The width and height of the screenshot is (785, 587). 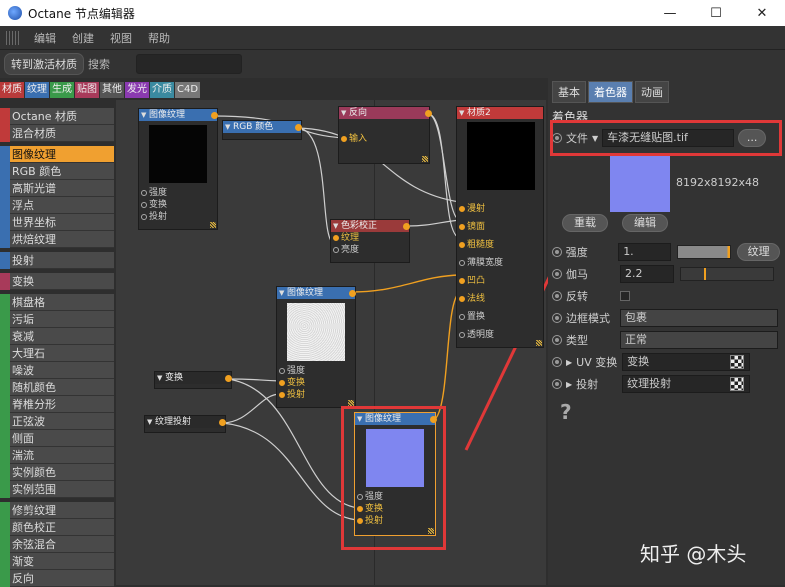 What do you see at coordinates (57, 281) in the screenshot?
I see `sidebar-item: 变换` at bounding box center [57, 281].